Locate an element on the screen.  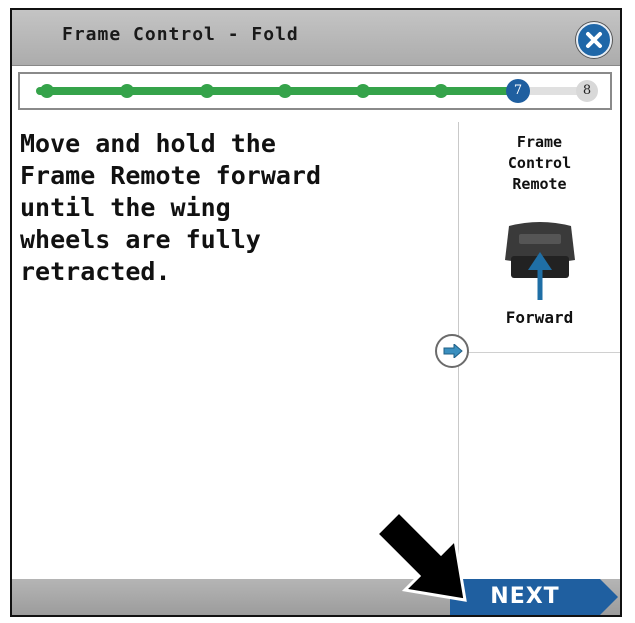
expand-panel-button is located at coordinates (452, 351).